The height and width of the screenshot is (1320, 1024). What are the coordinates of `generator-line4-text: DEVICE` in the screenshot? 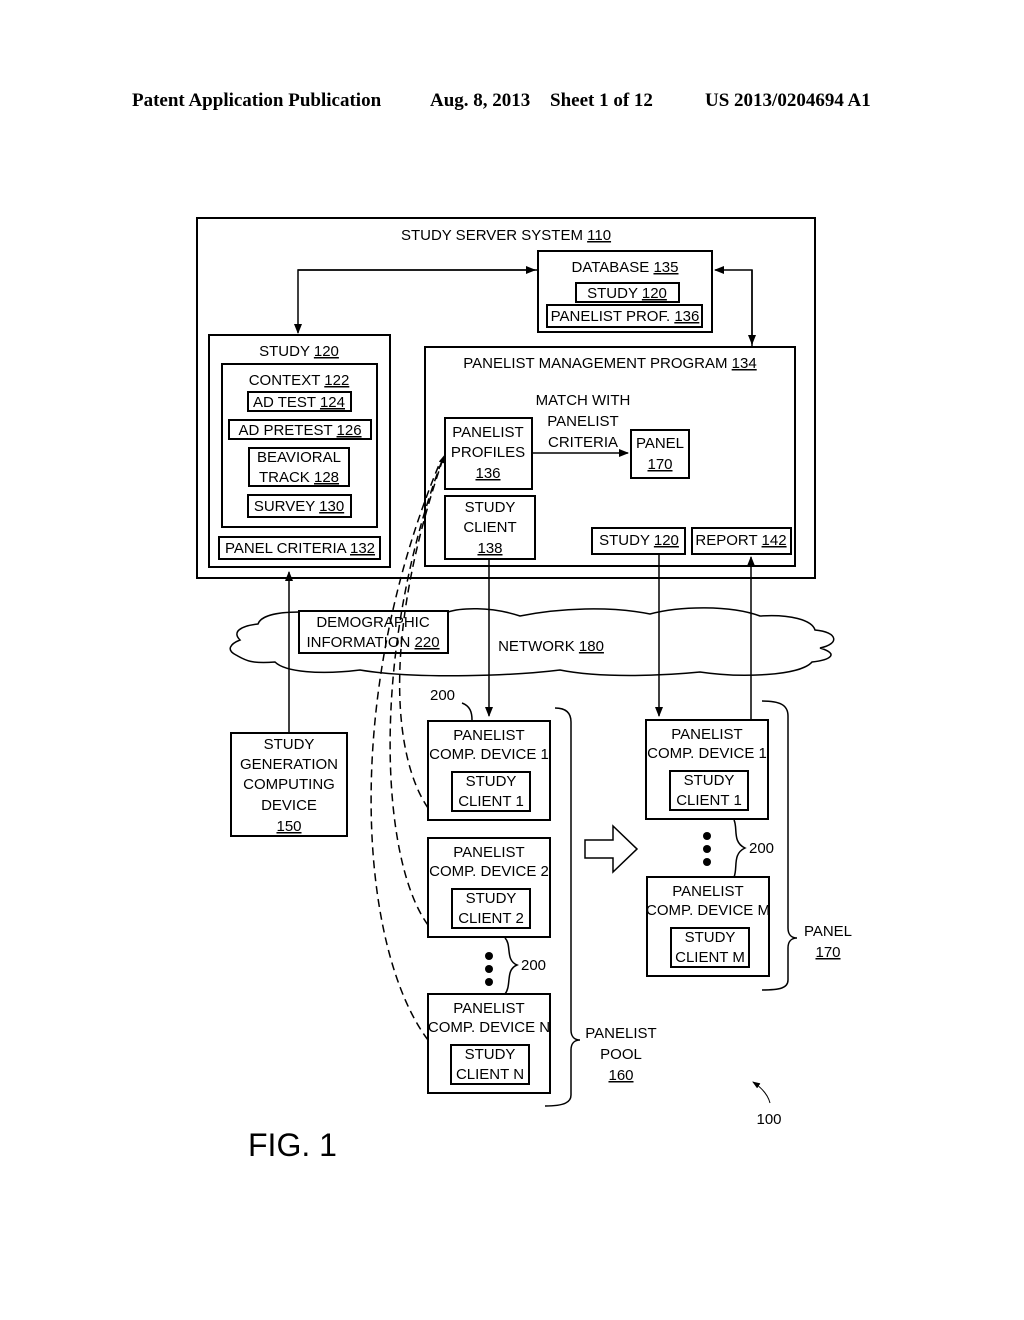 It's located at (289, 805).